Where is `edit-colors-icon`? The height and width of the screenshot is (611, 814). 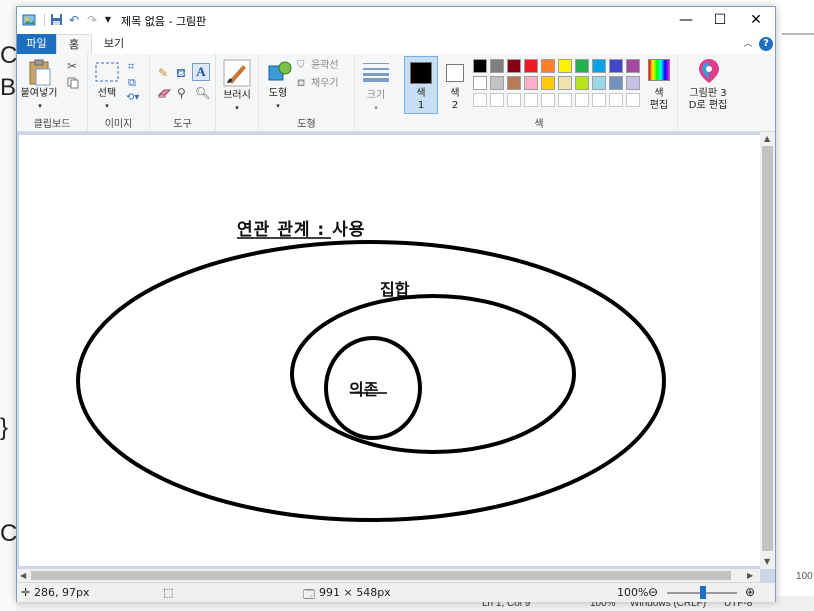
edit-colors-icon is located at coordinates (659, 70).